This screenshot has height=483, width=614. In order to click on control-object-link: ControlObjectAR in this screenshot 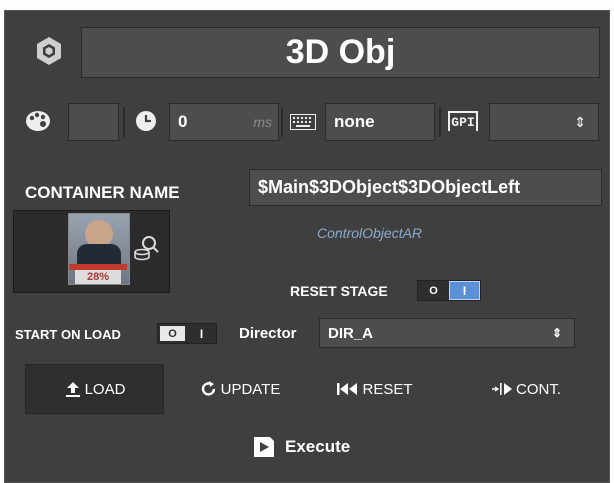, I will do `click(369, 233)`.